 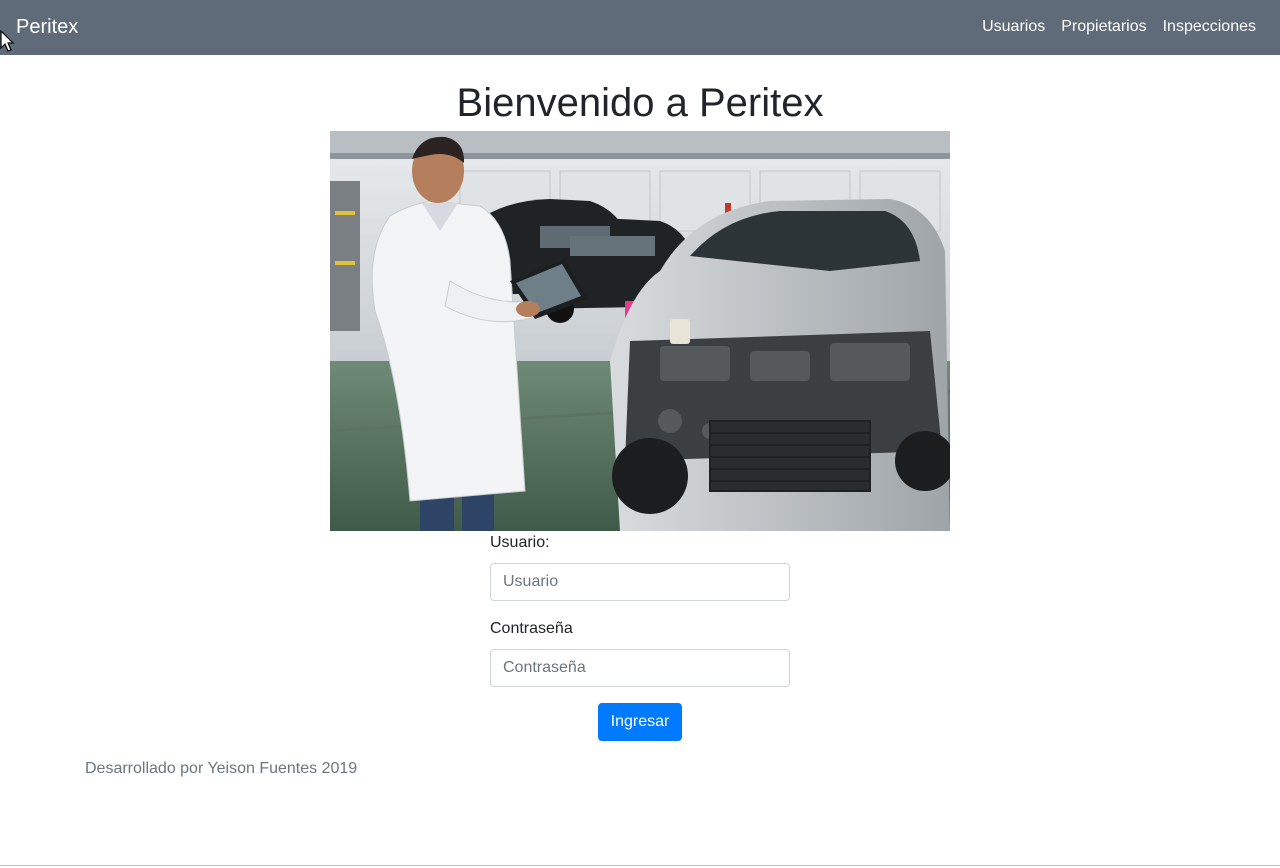 What do you see at coordinates (640, 103) in the screenshot?
I see `page-title: Bienvenido a Peritex` at bounding box center [640, 103].